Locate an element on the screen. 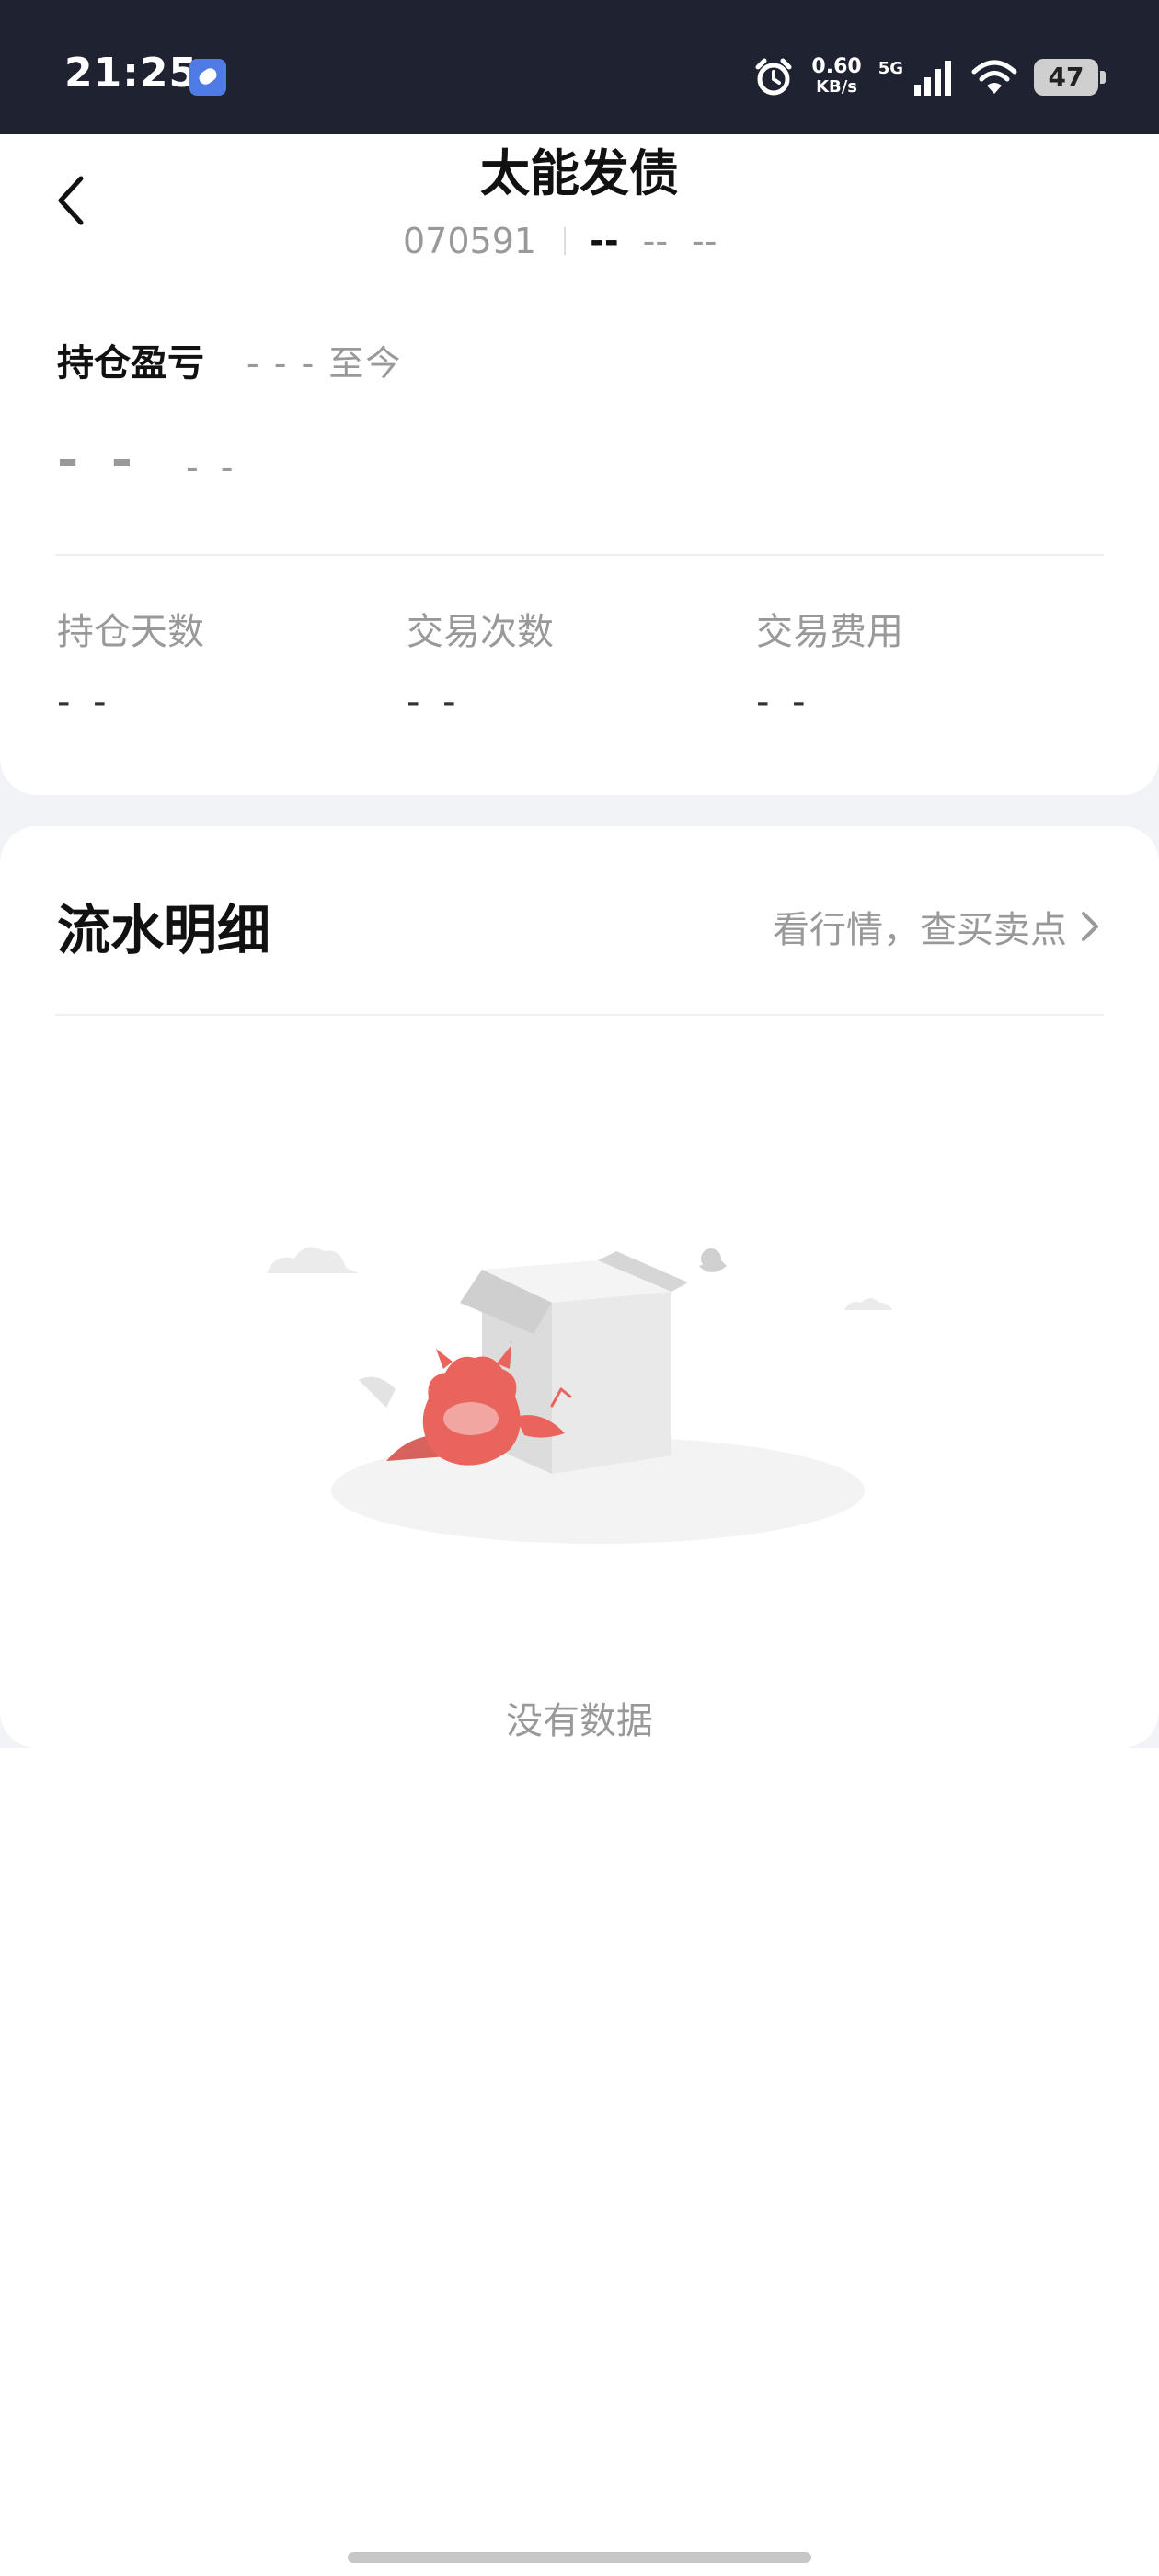 The width and height of the screenshot is (1159, 2576). net-speed-unit: KB/s is located at coordinates (837, 87).